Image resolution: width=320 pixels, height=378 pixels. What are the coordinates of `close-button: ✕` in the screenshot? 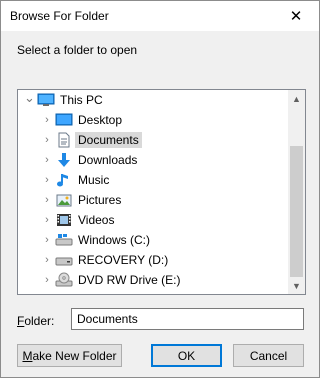 It's located at (296, 16).